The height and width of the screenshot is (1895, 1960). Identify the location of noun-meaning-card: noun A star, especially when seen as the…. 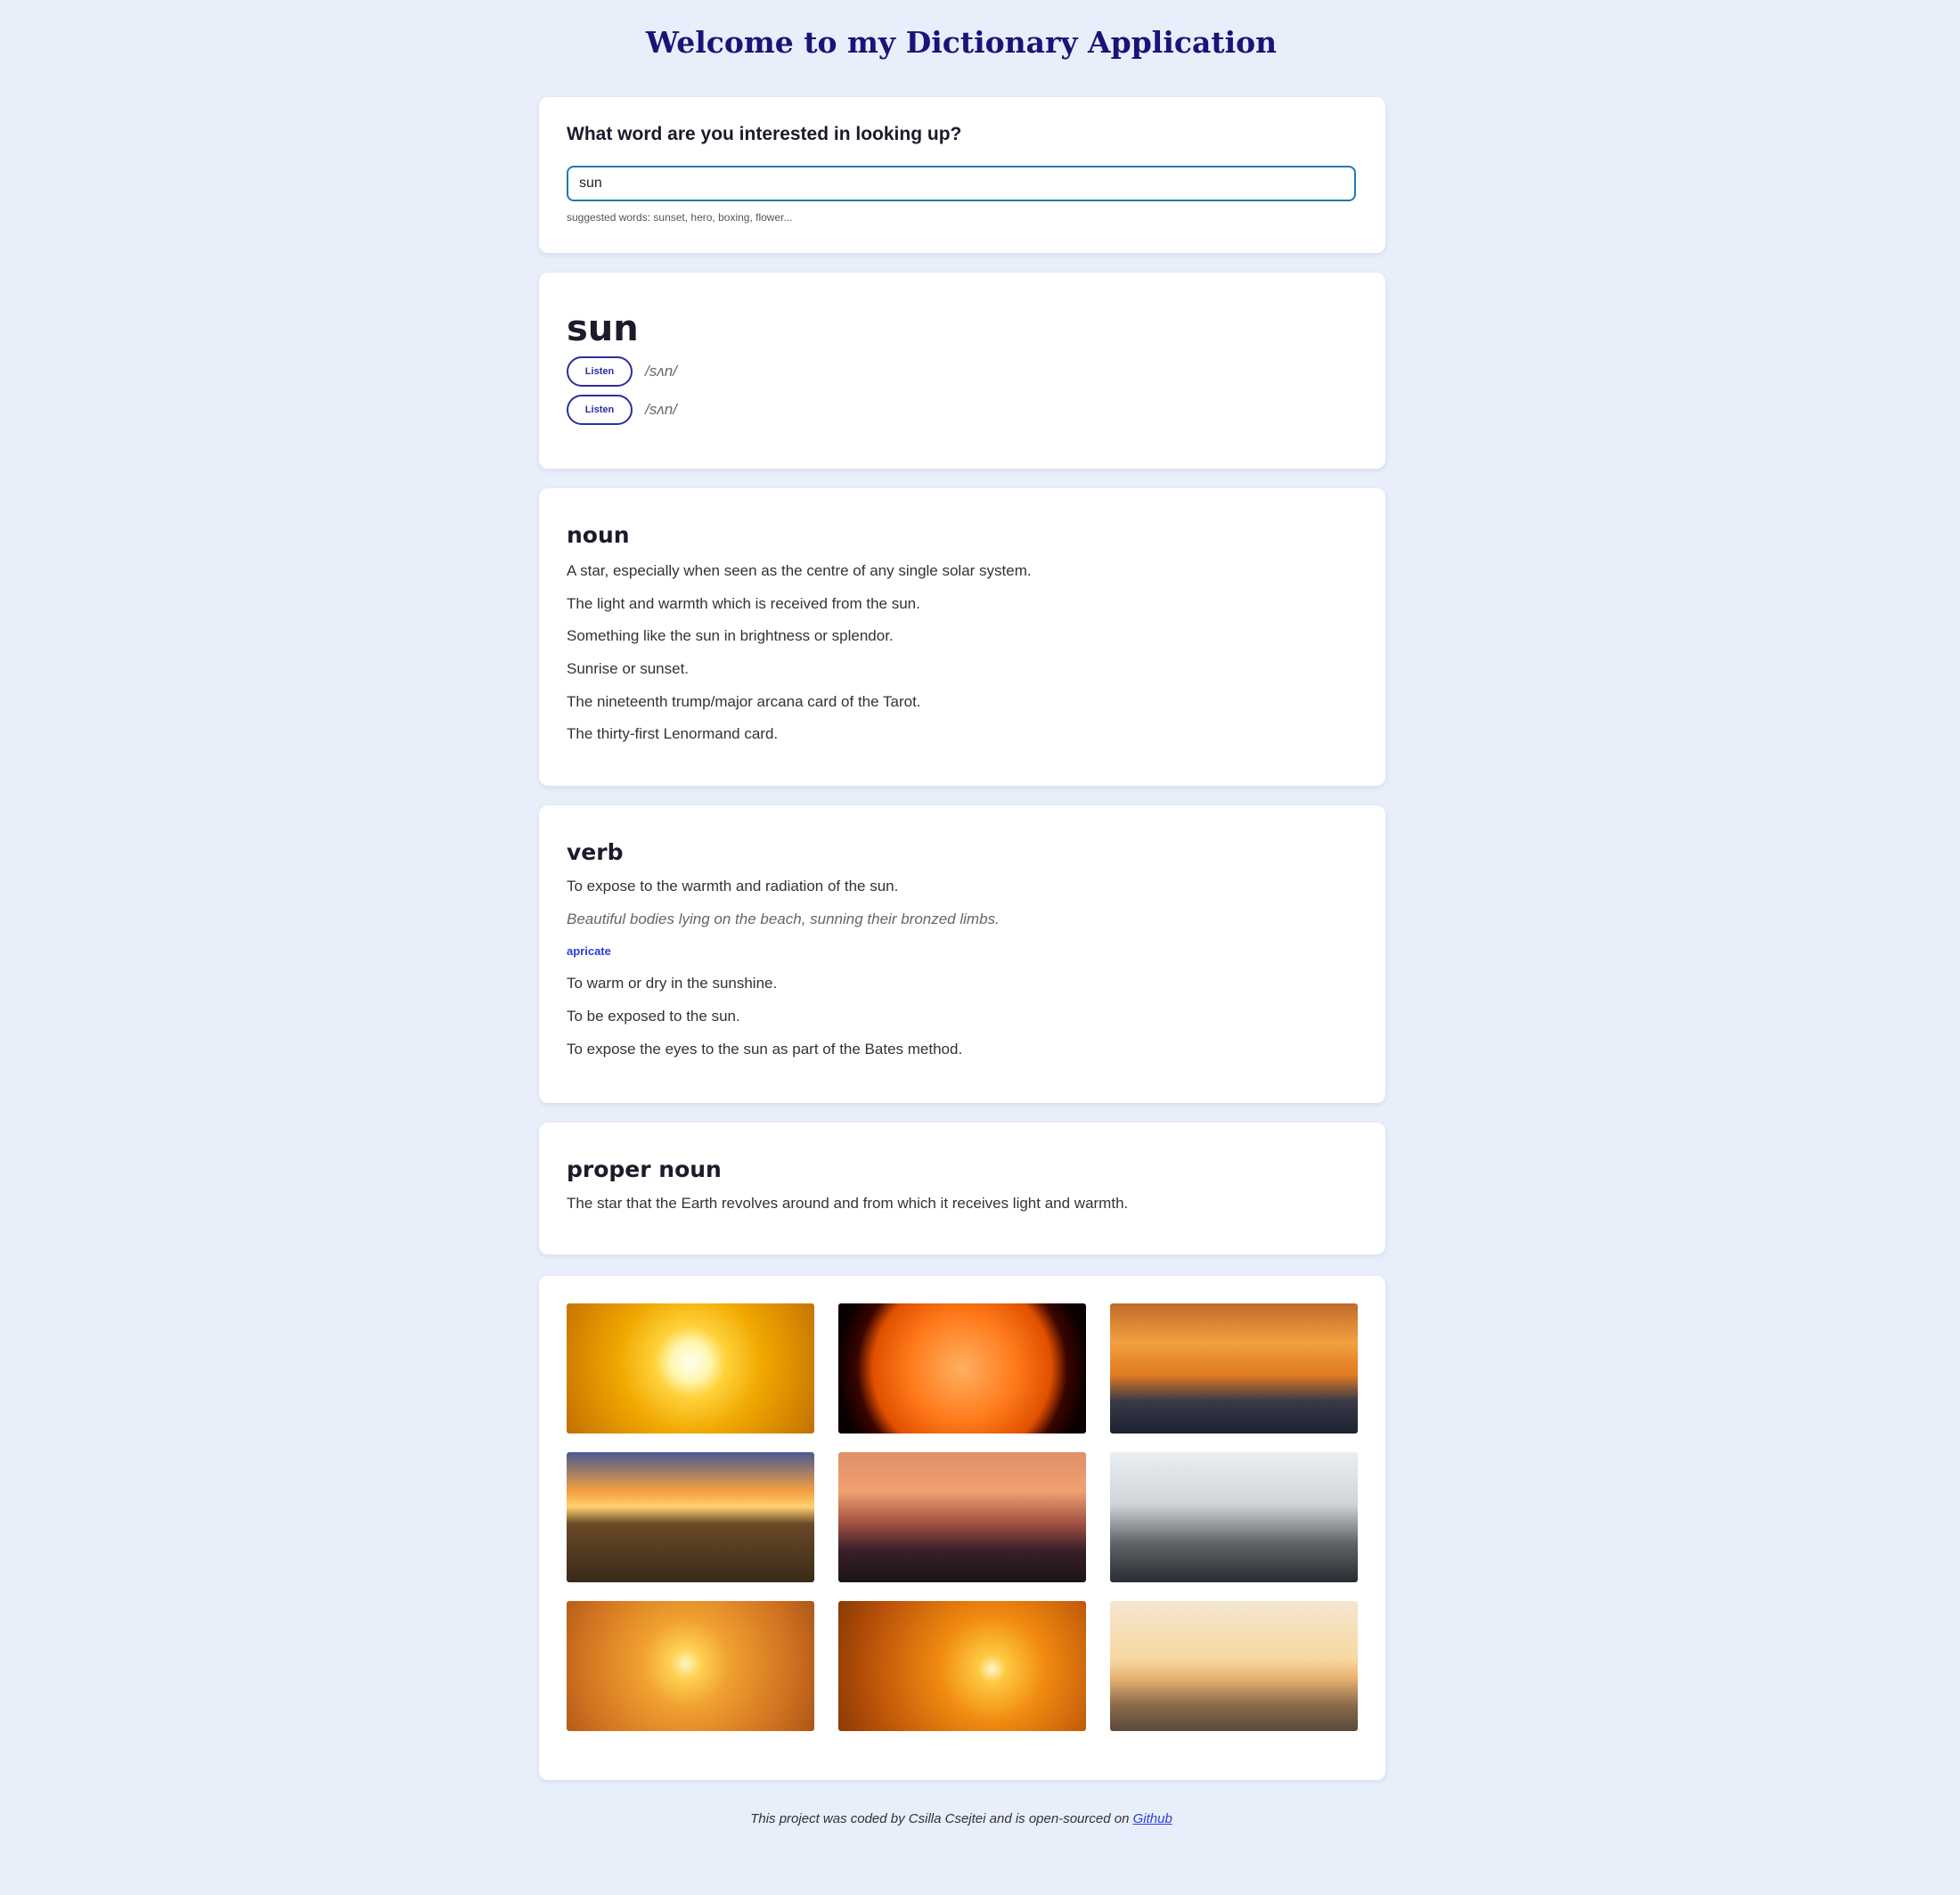
(962, 637).